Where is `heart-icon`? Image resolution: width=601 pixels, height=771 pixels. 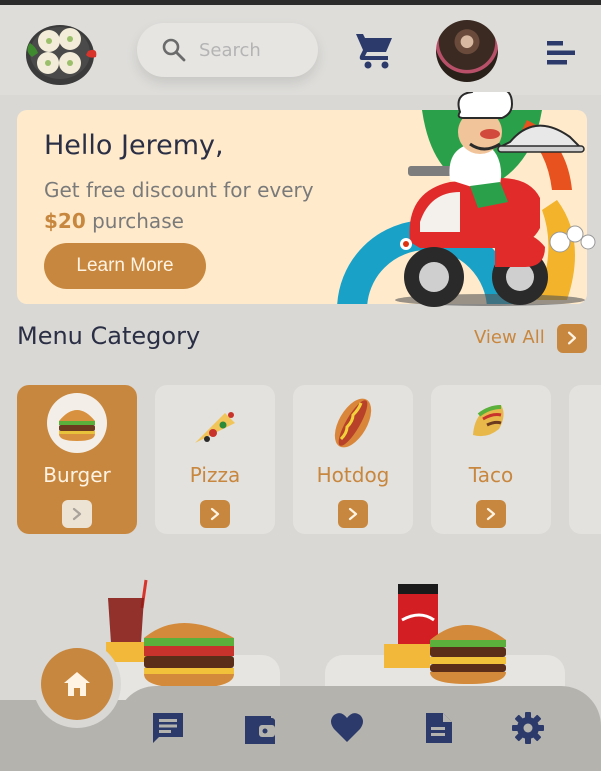
heart-icon is located at coordinates (347, 728).